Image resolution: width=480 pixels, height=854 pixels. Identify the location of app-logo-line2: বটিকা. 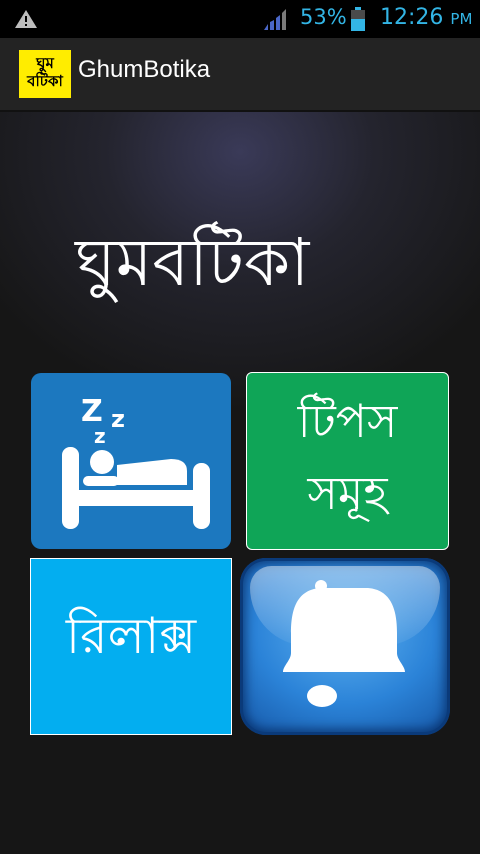
(45, 81).